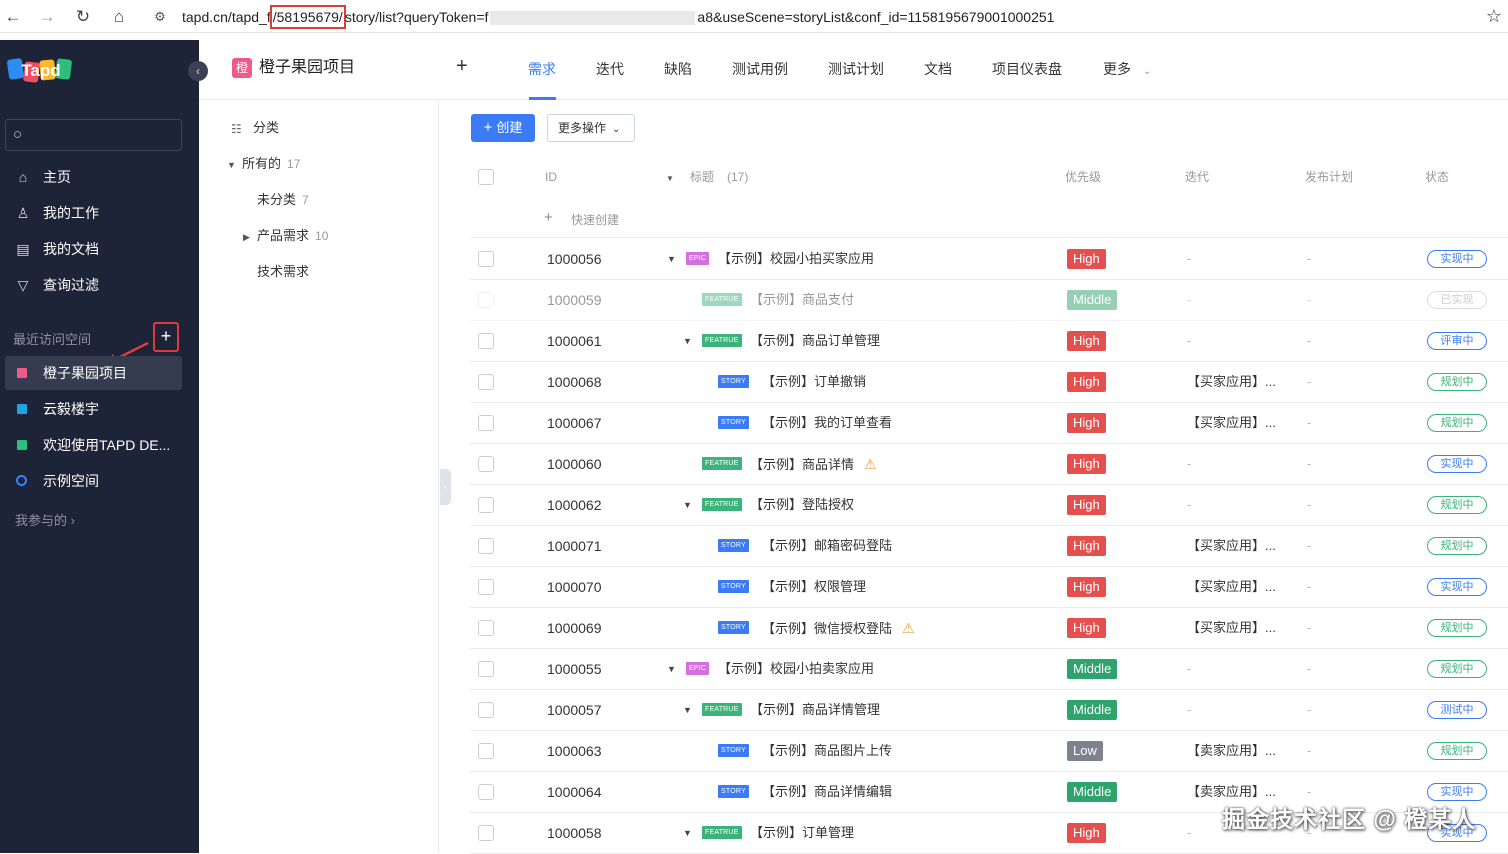  I want to click on row-title: 【示例】权限管理, so click(814, 587).